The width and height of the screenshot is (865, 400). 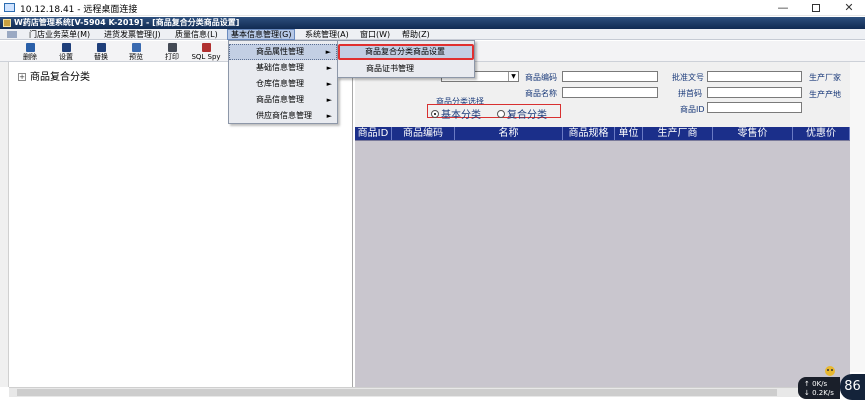 I want to click on category-radio-group: 基本分类 复合分类, so click(x=494, y=112).